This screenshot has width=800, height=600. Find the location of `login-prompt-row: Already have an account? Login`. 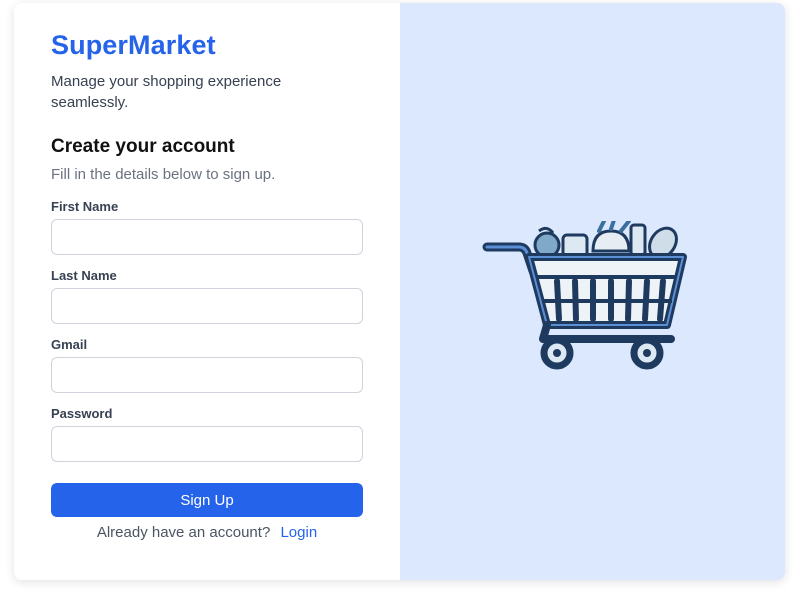

login-prompt-row: Already have an account? Login is located at coordinates (207, 533).